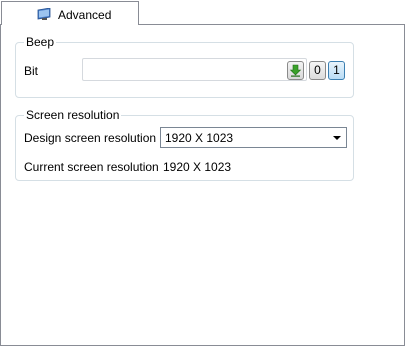 The height and width of the screenshot is (346, 405). I want to click on design-resolution-label: Design screen resolution, so click(90, 138).